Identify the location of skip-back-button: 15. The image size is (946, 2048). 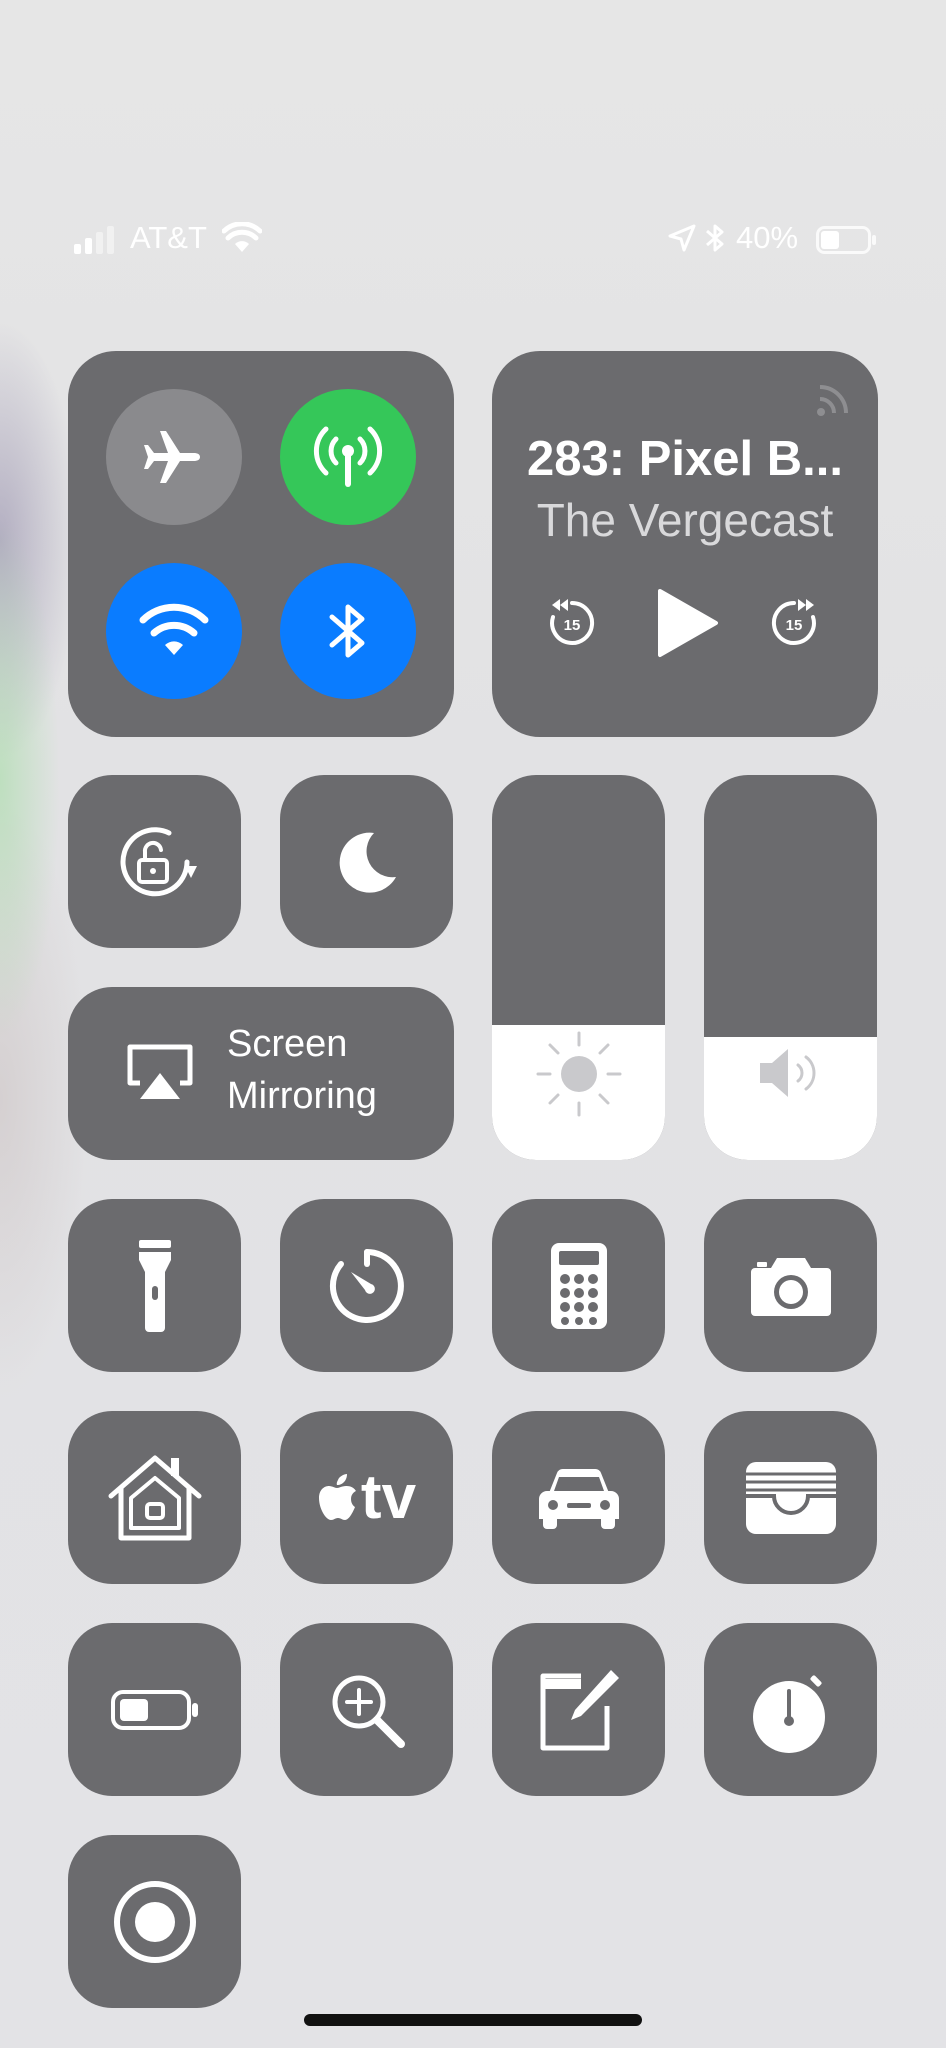
(572, 623).